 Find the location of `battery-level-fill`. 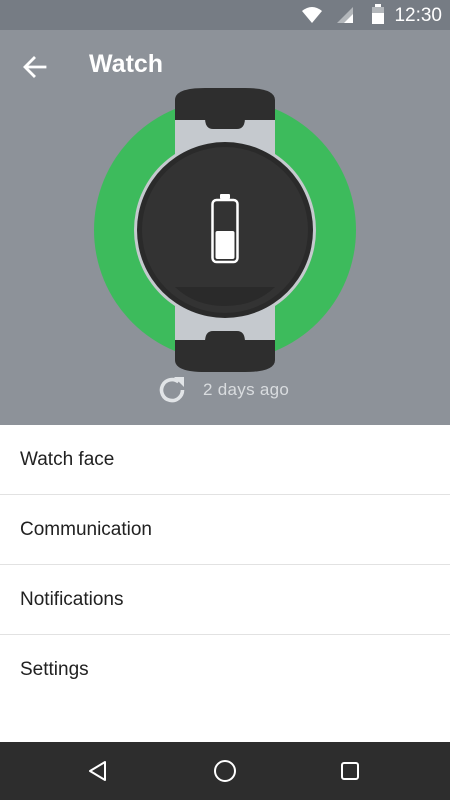

battery-level-fill is located at coordinates (225, 245).